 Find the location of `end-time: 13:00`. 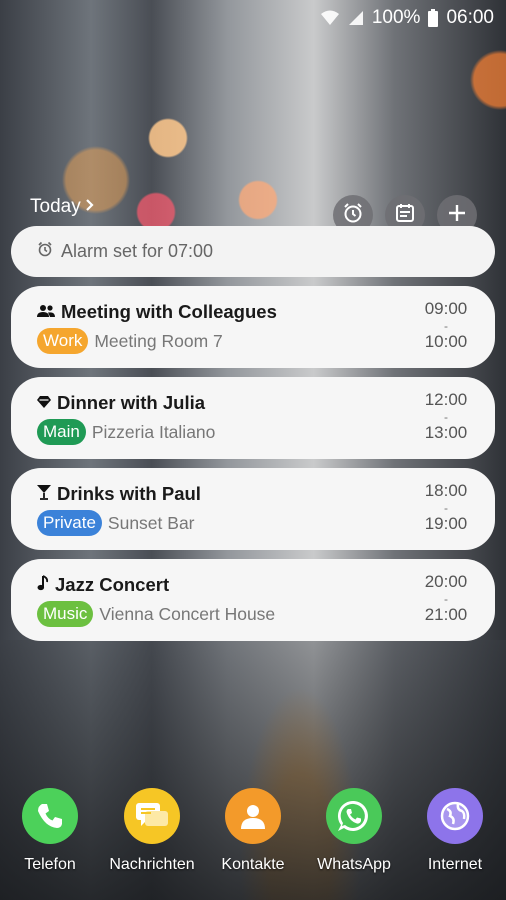

end-time: 13:00 is located at coordinates (446, 432).